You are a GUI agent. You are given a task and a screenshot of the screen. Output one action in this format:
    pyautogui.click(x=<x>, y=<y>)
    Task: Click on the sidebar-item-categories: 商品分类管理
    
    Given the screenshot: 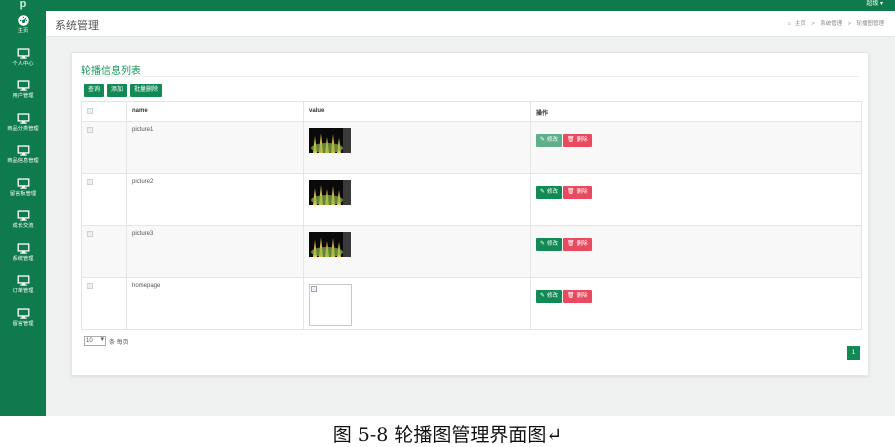 What is the action you would take?
    pyautogui.click(x=23, y=125)
    